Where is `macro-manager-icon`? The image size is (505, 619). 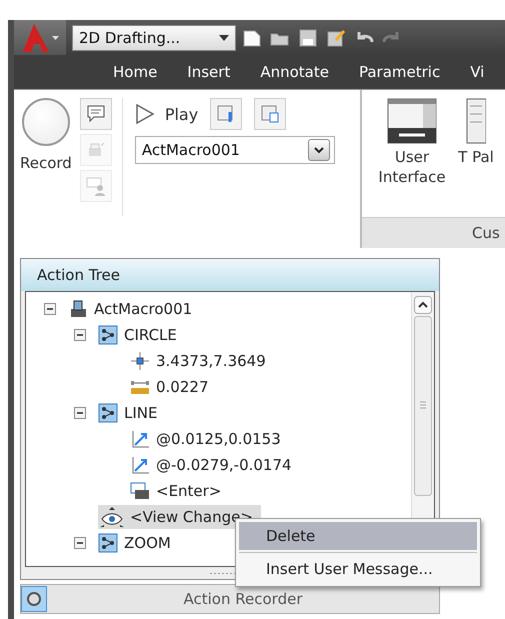 macro-manager-icon is located at coordinates (270, 114).